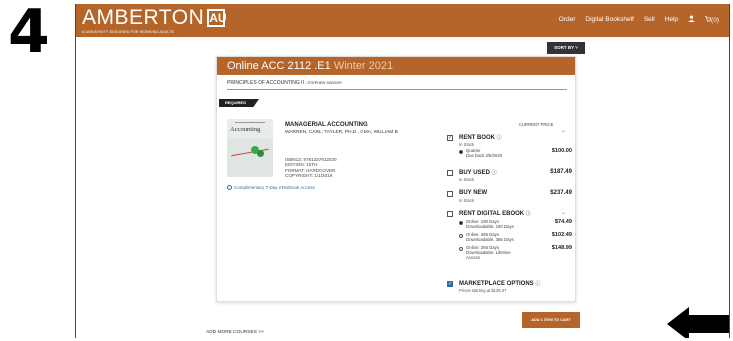  What do you see at coordinates (698, 322) in the screenshot?
I see `arrow-left-icon` at bounding box center [698, 322].